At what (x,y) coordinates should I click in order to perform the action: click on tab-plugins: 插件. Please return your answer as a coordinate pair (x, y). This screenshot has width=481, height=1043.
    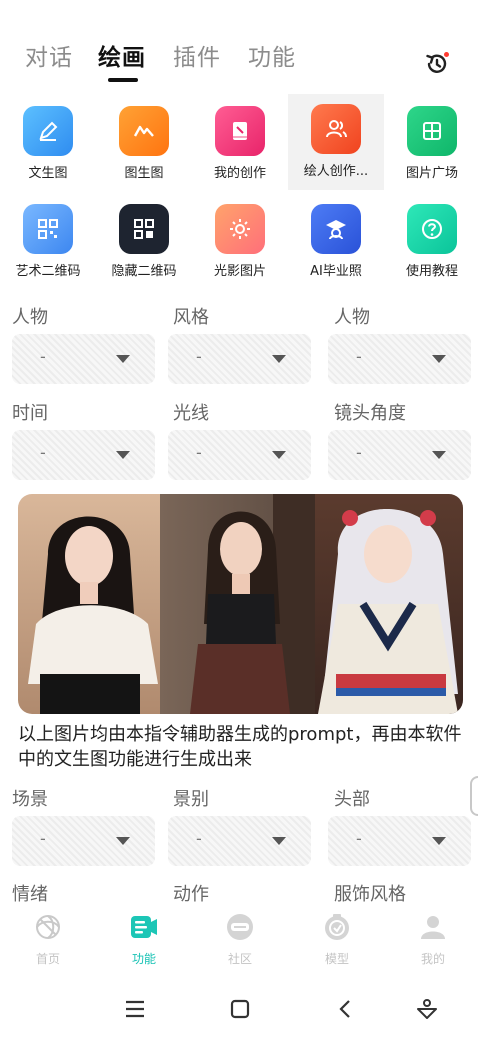
    Looking at the image, I should click on (197, 55).